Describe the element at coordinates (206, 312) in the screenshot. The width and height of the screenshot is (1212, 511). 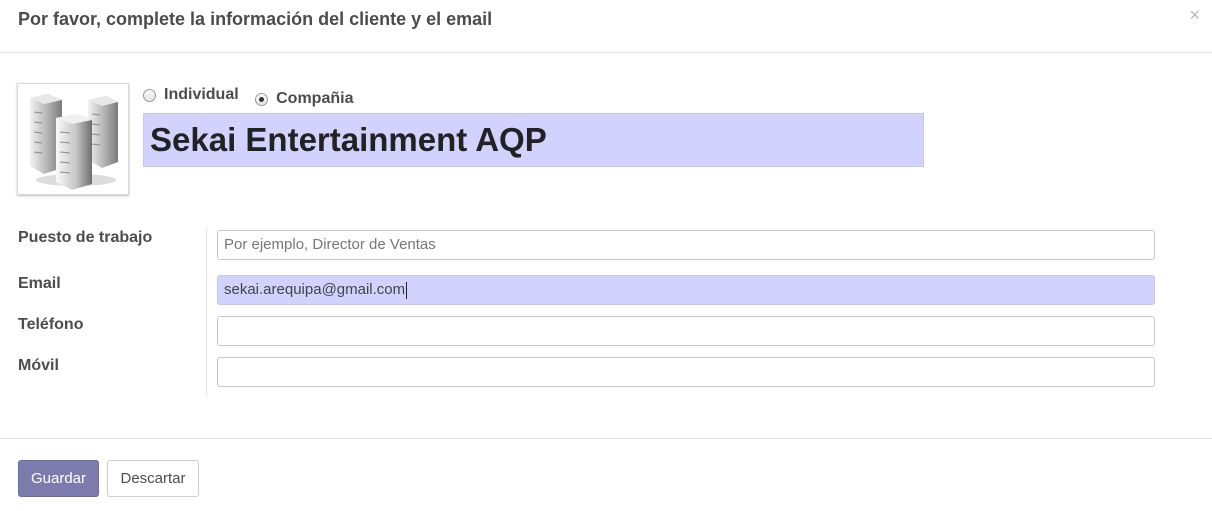
I see `label-divider` at that location.